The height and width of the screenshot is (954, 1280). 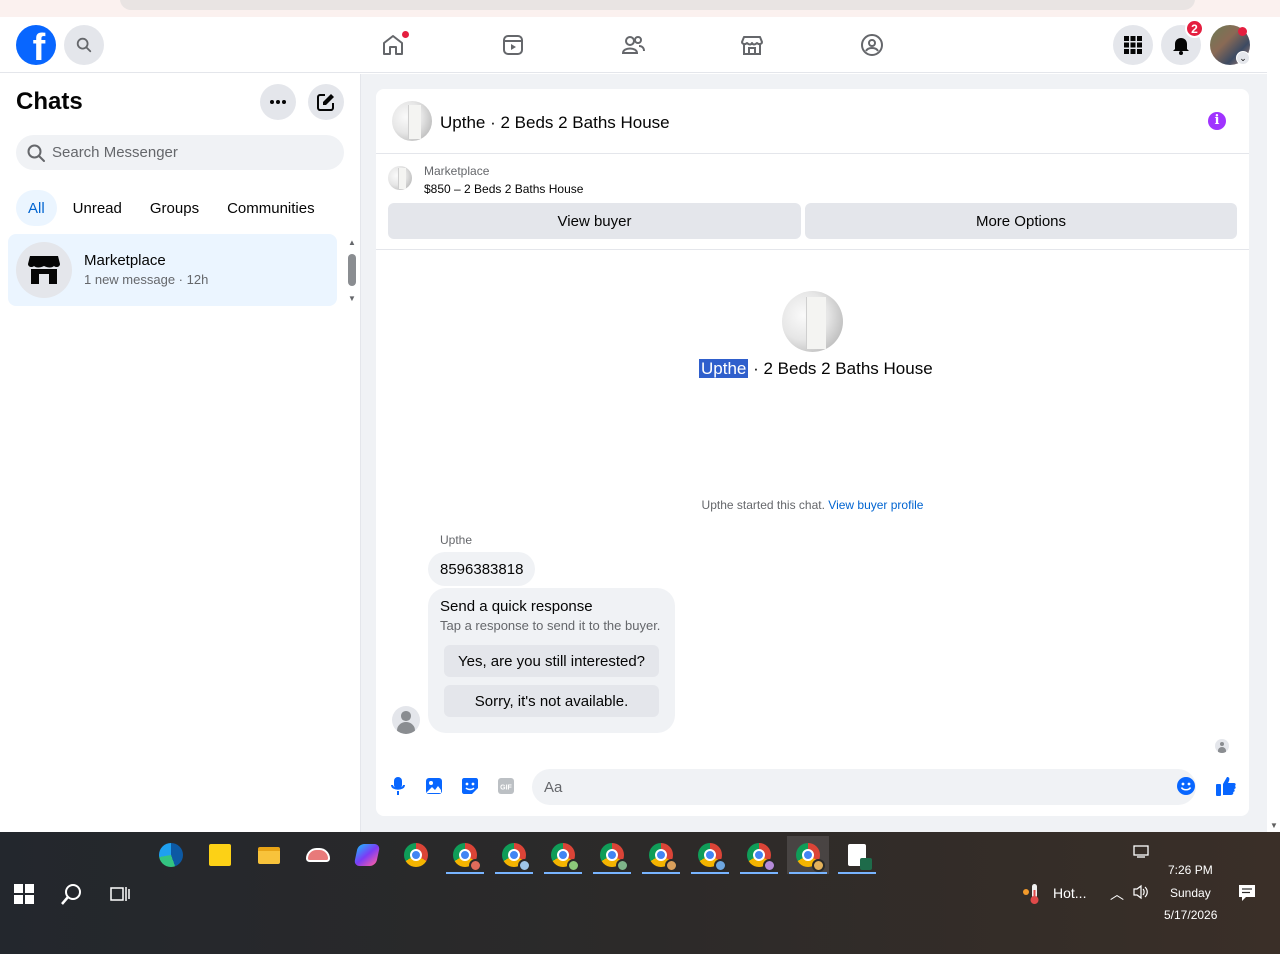 I want to click on sticky-notes-icon, so click(x=220, y=855).